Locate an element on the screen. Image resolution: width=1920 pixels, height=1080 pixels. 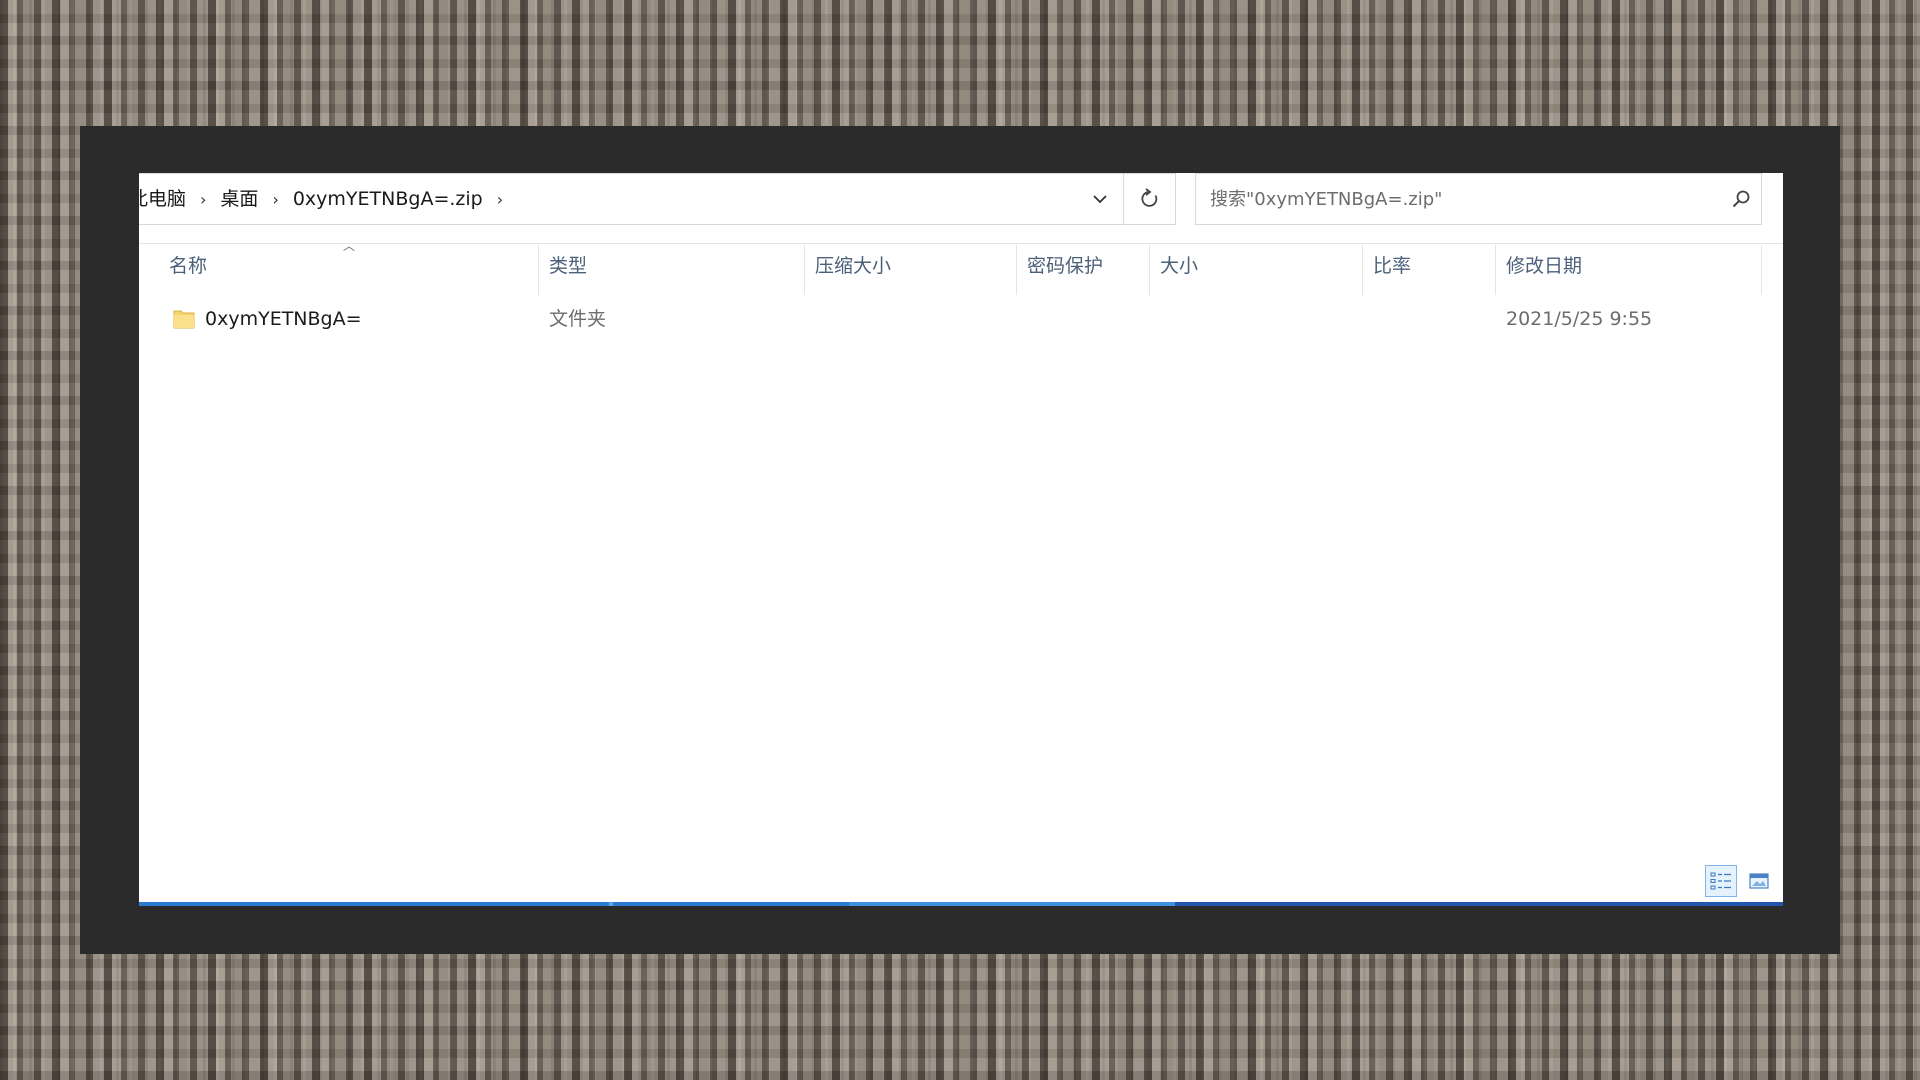
details-view-icon is located at coordinates (1720, 881).